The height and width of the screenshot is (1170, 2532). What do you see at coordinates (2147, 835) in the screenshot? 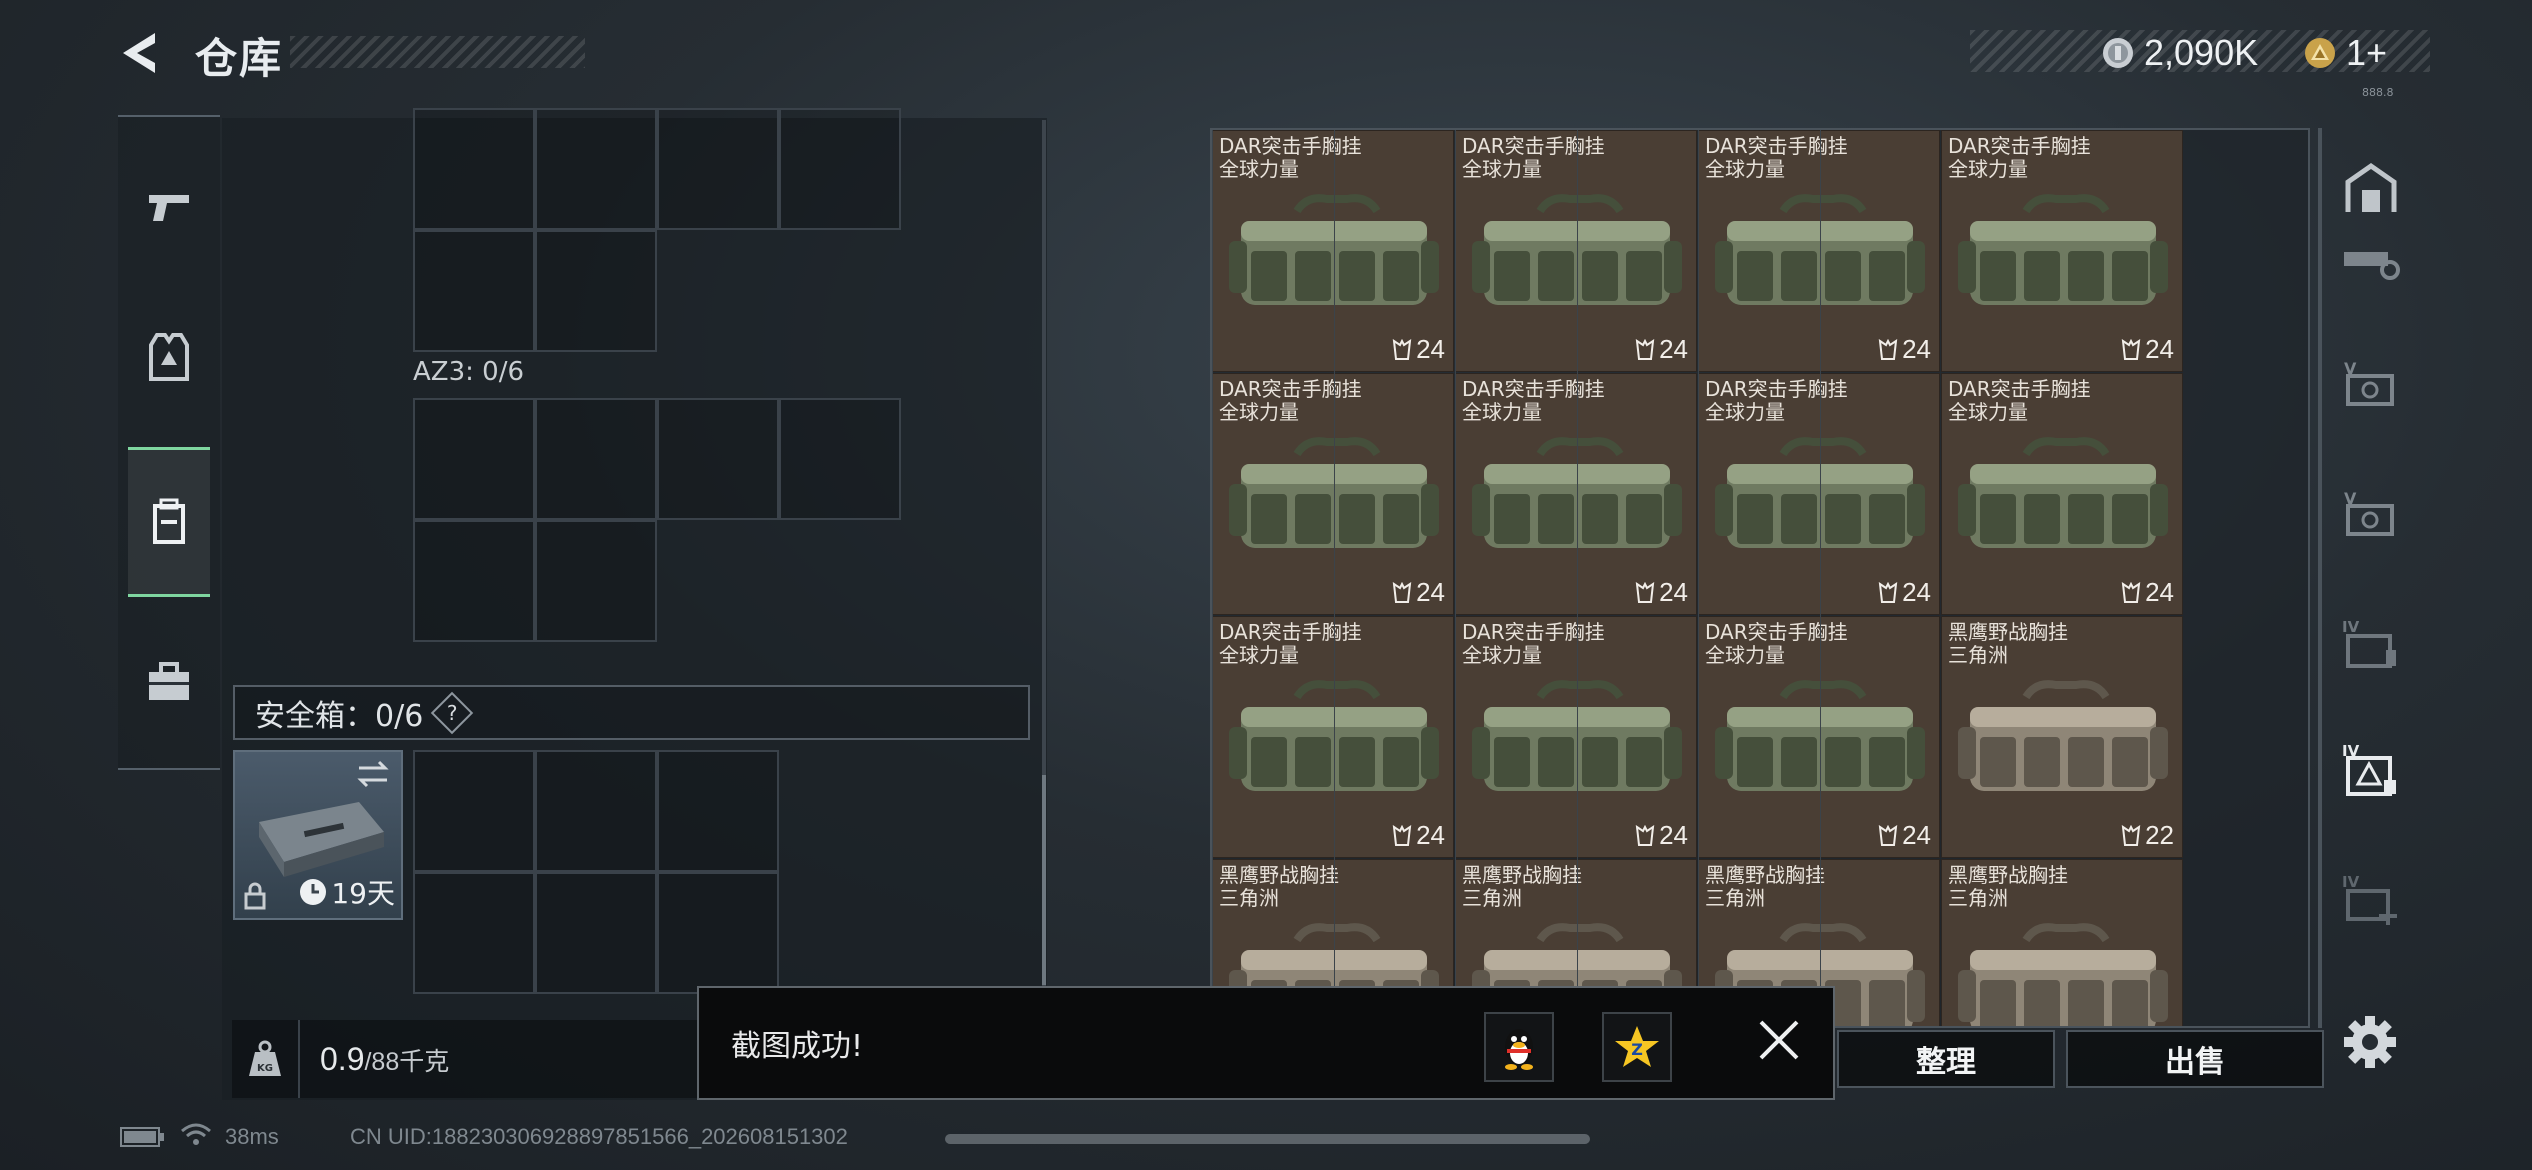
I see `item-durability: 22` at bounding box center [2147, 835].